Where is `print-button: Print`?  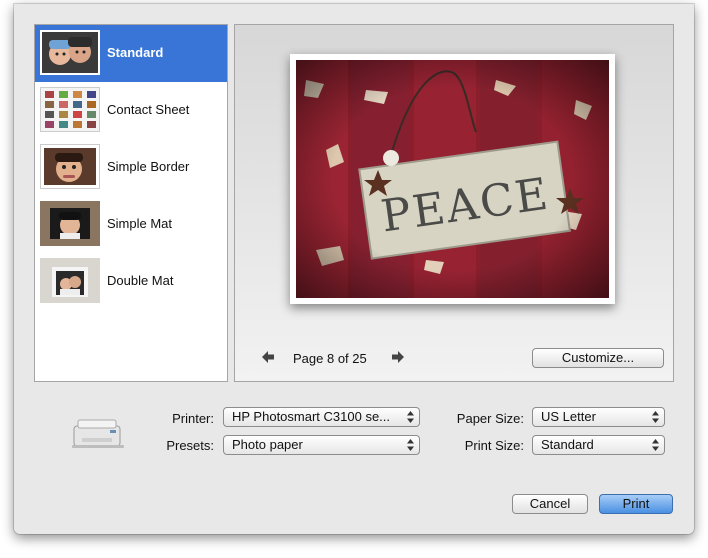 print-button: Print is located at coordinates (636, 504).